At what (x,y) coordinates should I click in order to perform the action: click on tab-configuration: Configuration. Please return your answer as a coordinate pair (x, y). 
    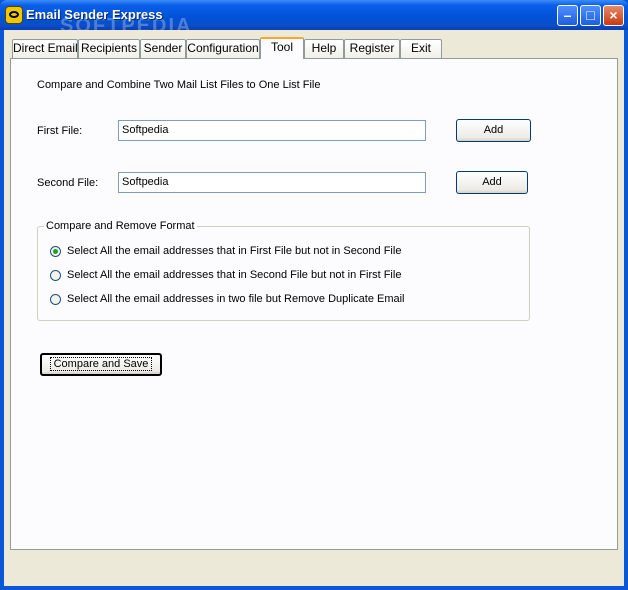
    Looking at the image, I should click on (223, 48).